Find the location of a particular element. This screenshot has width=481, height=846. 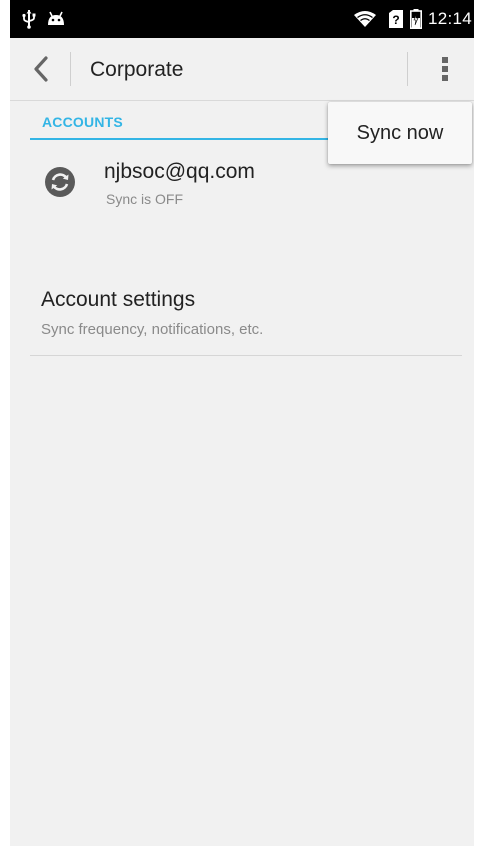

no-sim-icon: ? is located at coordinates (396, 19).